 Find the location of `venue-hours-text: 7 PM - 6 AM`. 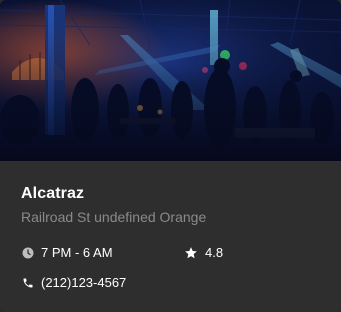

venue-hours-text: 7 PM - 6 AM is located at coordinates (77, 252).